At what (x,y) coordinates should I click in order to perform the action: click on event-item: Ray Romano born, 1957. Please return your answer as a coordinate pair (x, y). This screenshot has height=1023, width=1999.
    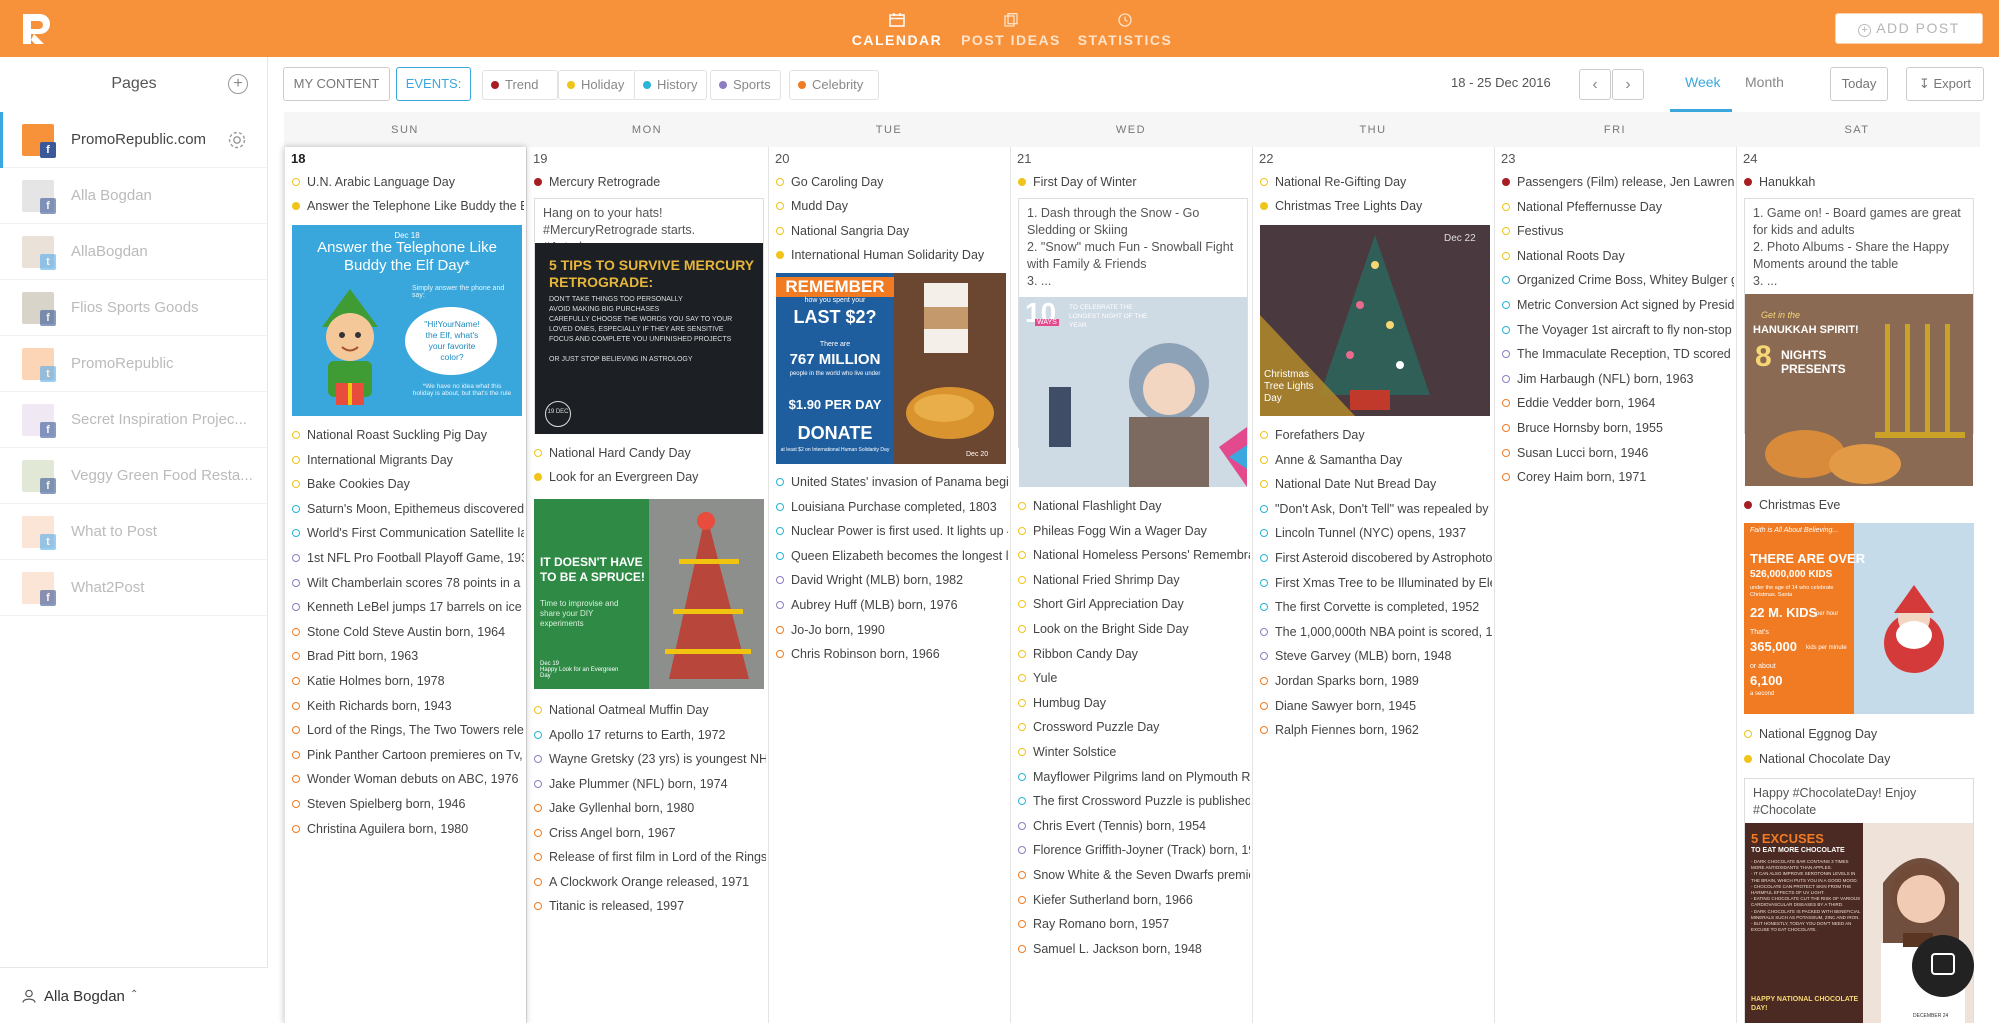
    Looking at the image, I should click on (1134, 924).